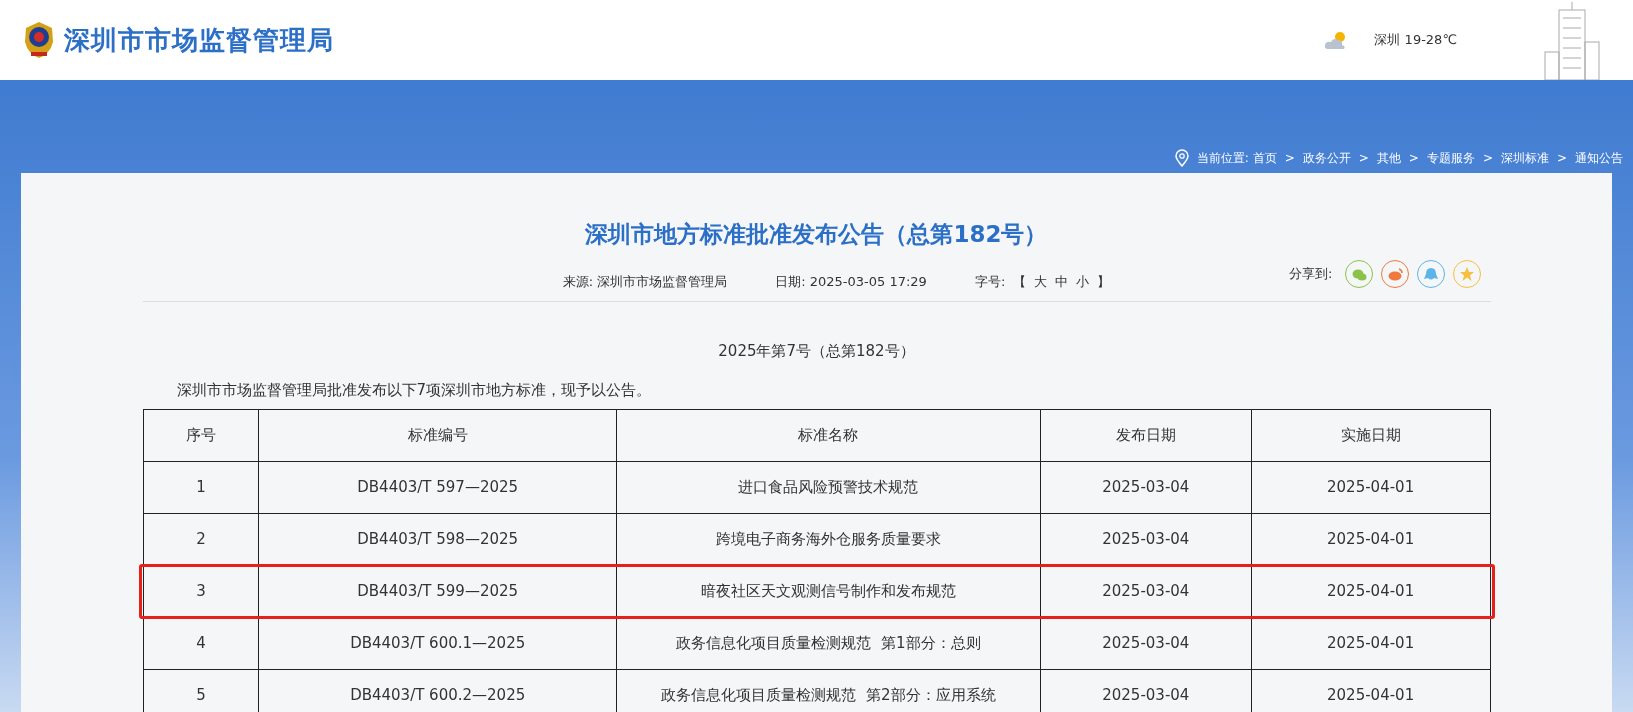  I want to click on bracket-text: 】, so click(1104, 281).